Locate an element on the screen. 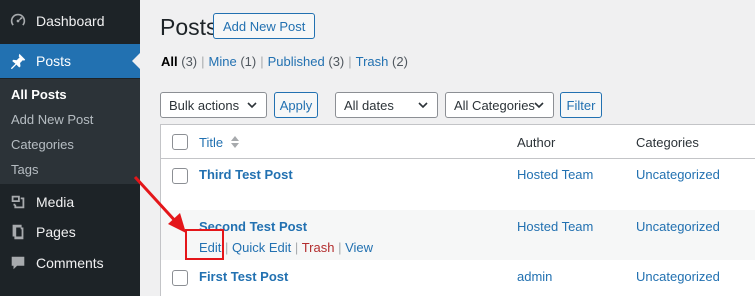  submenu-categories: Categories is located at coordinates (42, 144).